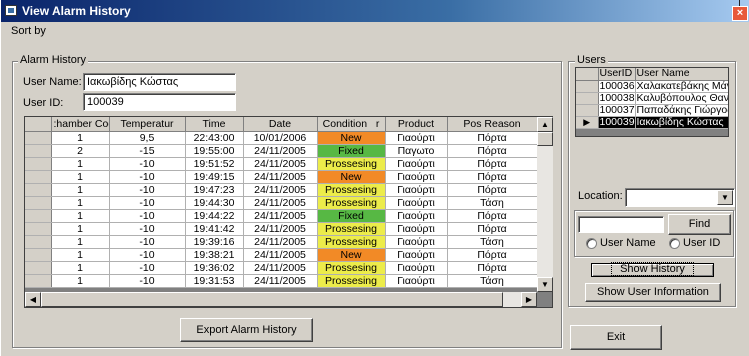  Describe the element at coordinates (214, 229) in the screenshot. I see `cell-time: 19:41:42` at that location.